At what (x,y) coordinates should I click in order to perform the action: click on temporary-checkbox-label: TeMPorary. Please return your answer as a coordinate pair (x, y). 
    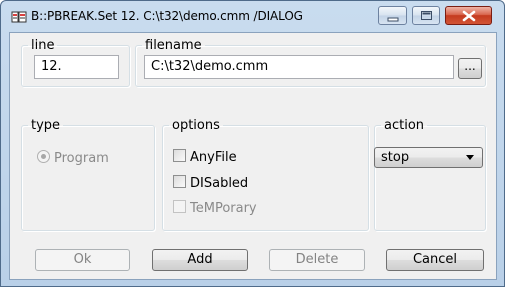
    Looking at the image, I should click on (223, 208).